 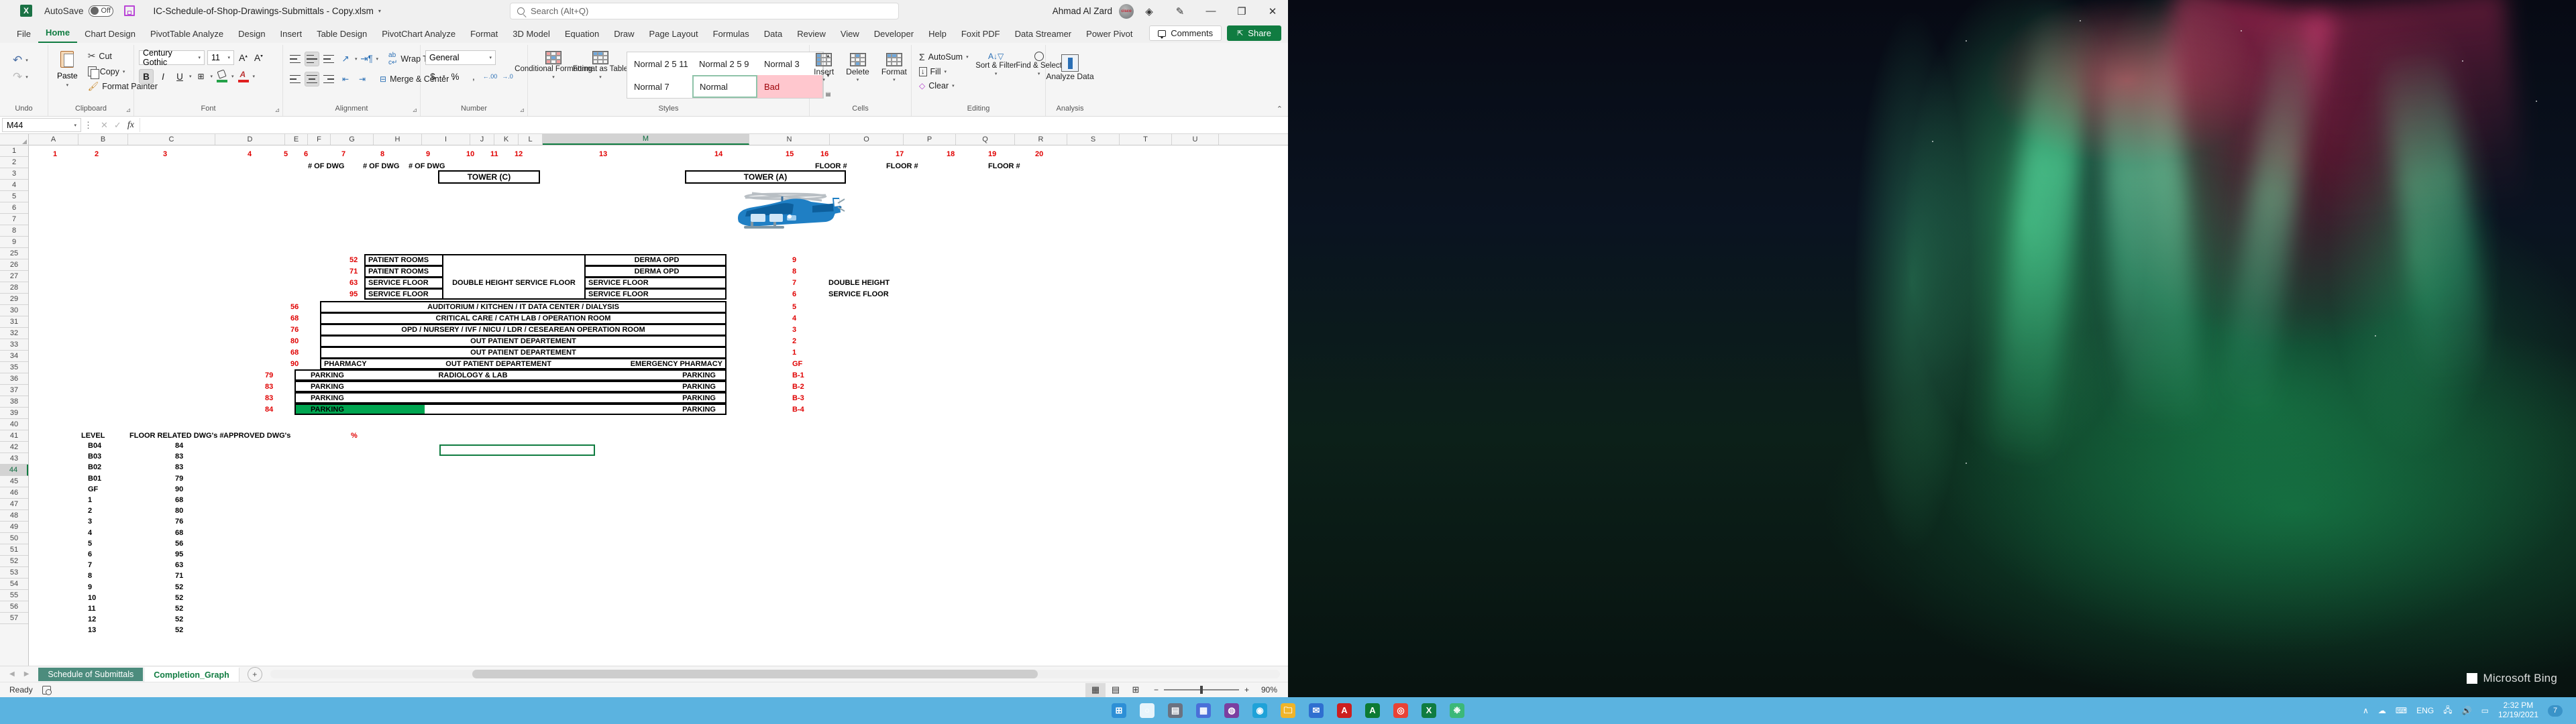 I want to click on row-header-35: 35, so click(x=14, y=368).